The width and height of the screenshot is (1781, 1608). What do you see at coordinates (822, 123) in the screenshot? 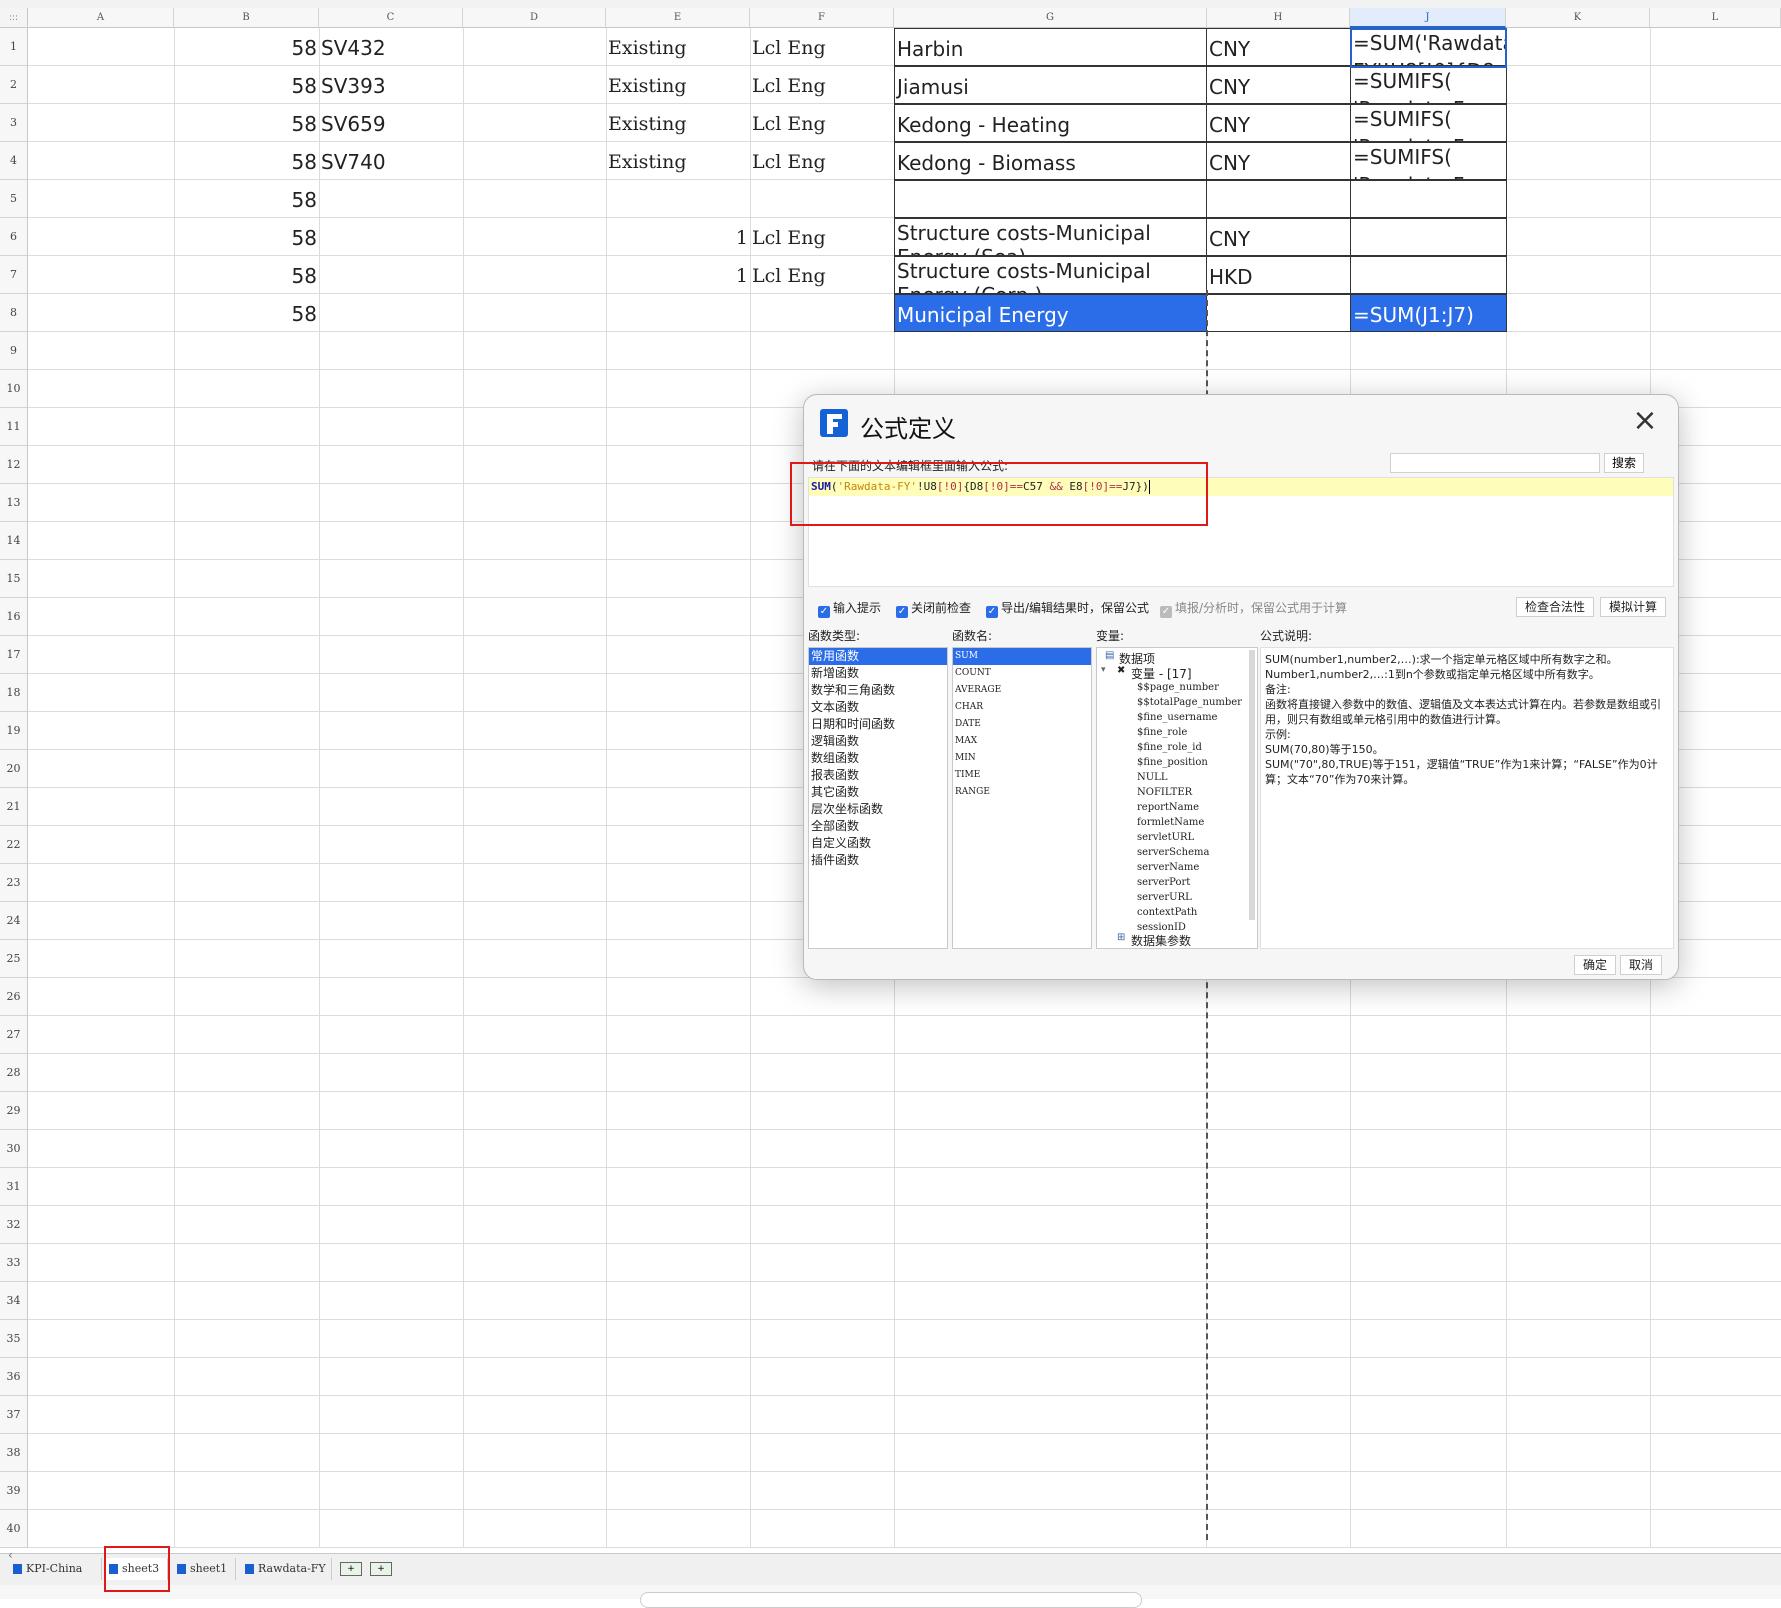
I see `cell-f3: Lcl Eng` at bounding box center [822, 123].